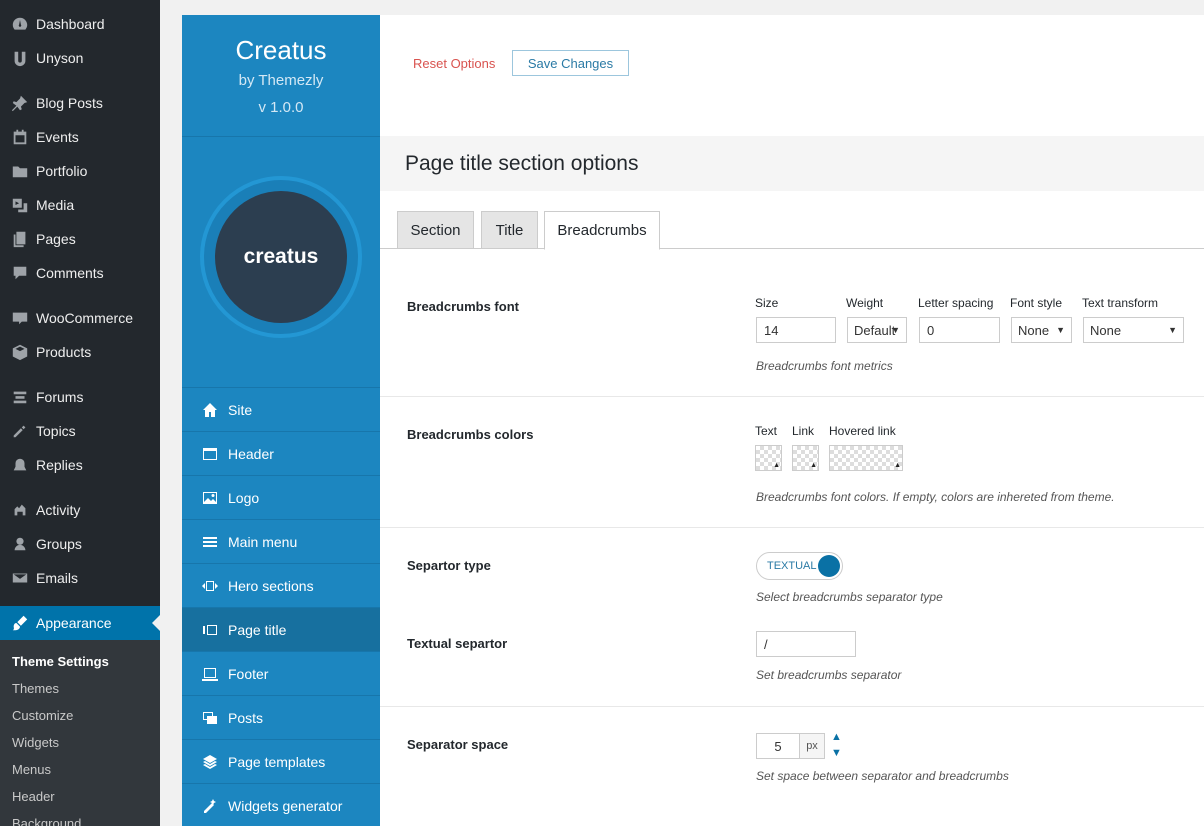 Image resolution: width=1204 pixels, height=826 pixels. Describe the element at coordinates (80, 273) in the screenshot. I see `menu-item-comments: Comments` at that location.